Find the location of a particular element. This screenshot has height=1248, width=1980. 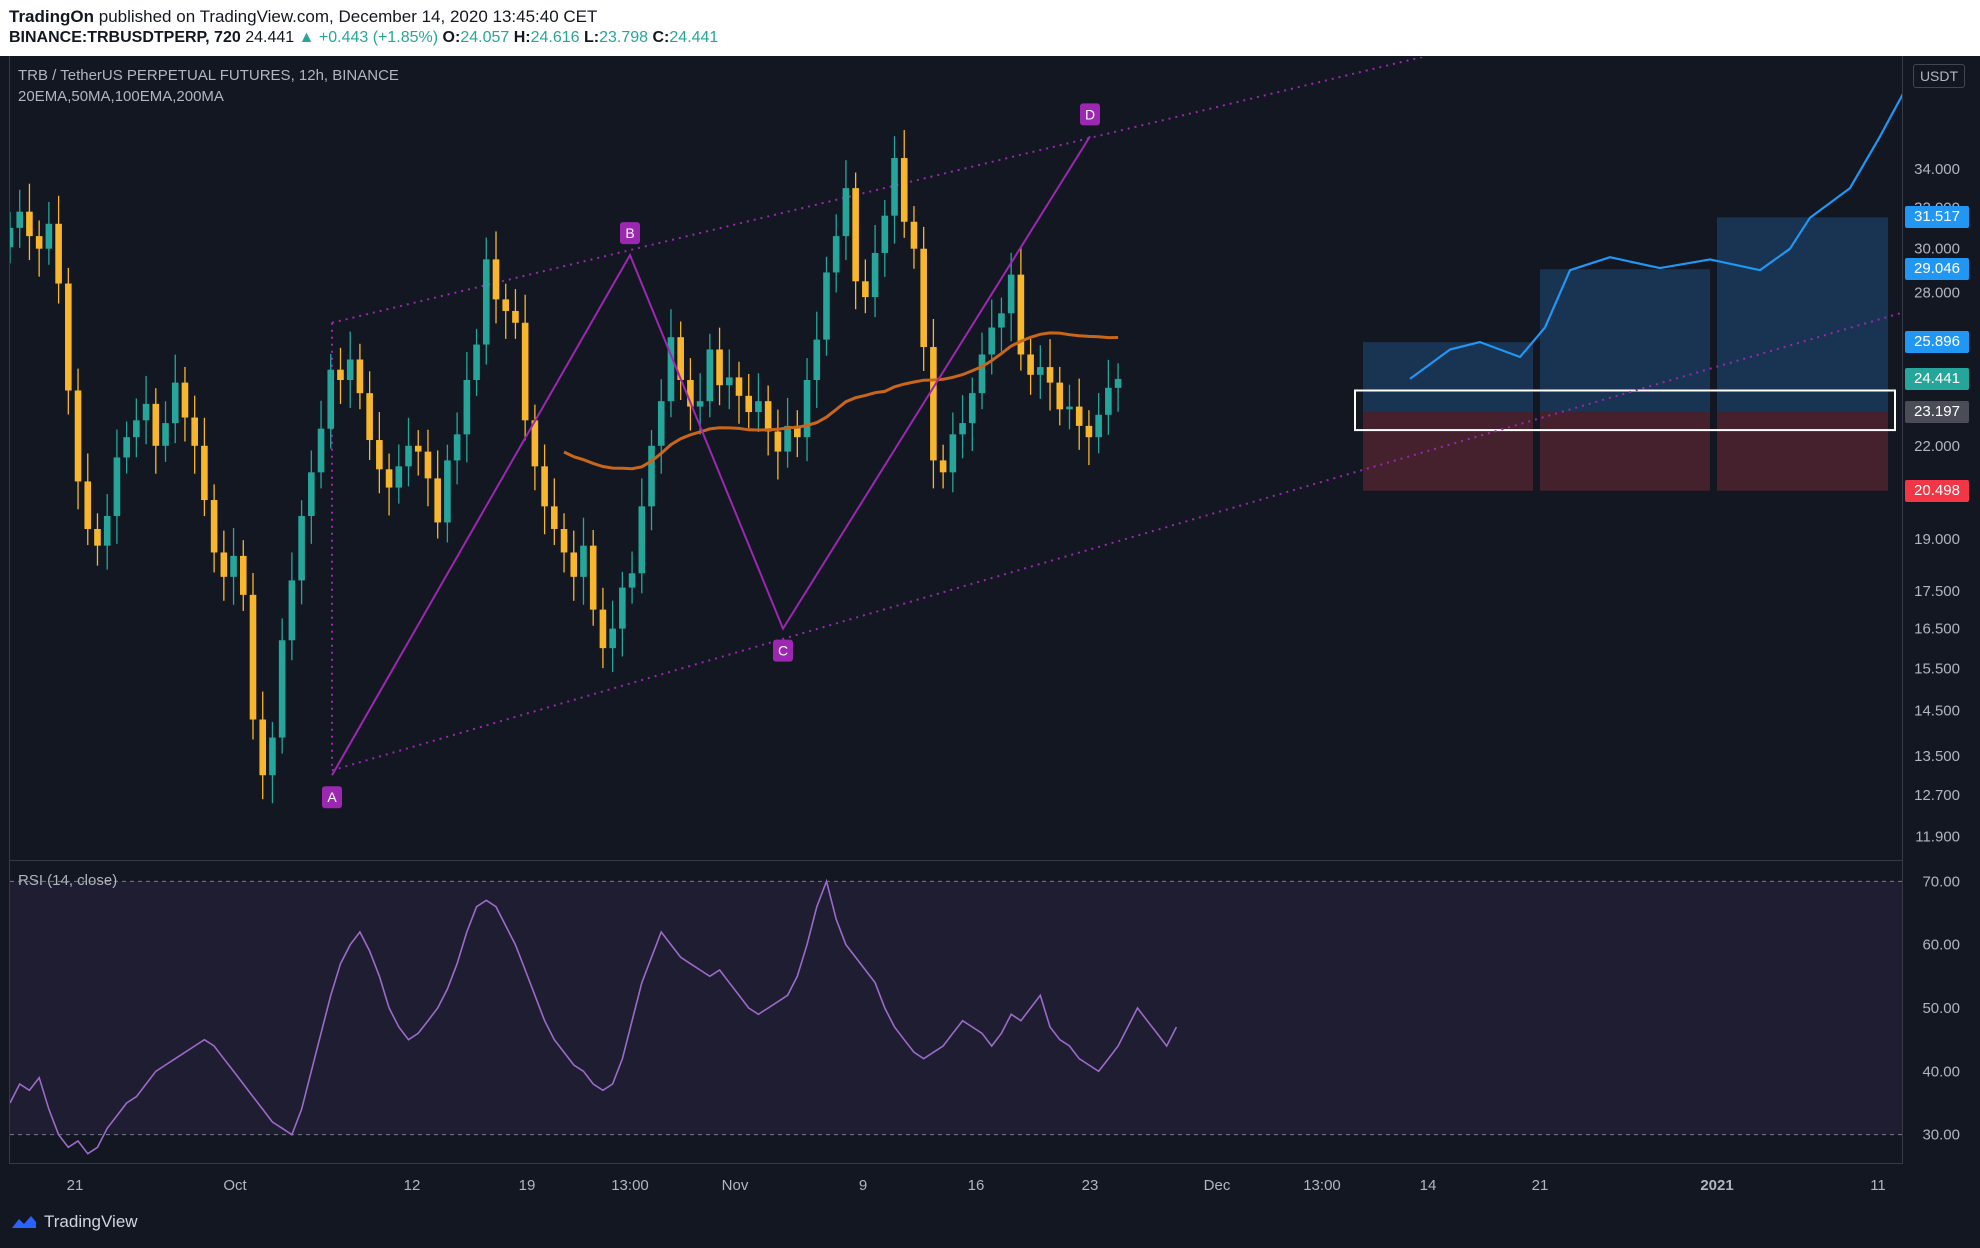

price-tick-label: 15.500 is located at coordinates (1937, 668).